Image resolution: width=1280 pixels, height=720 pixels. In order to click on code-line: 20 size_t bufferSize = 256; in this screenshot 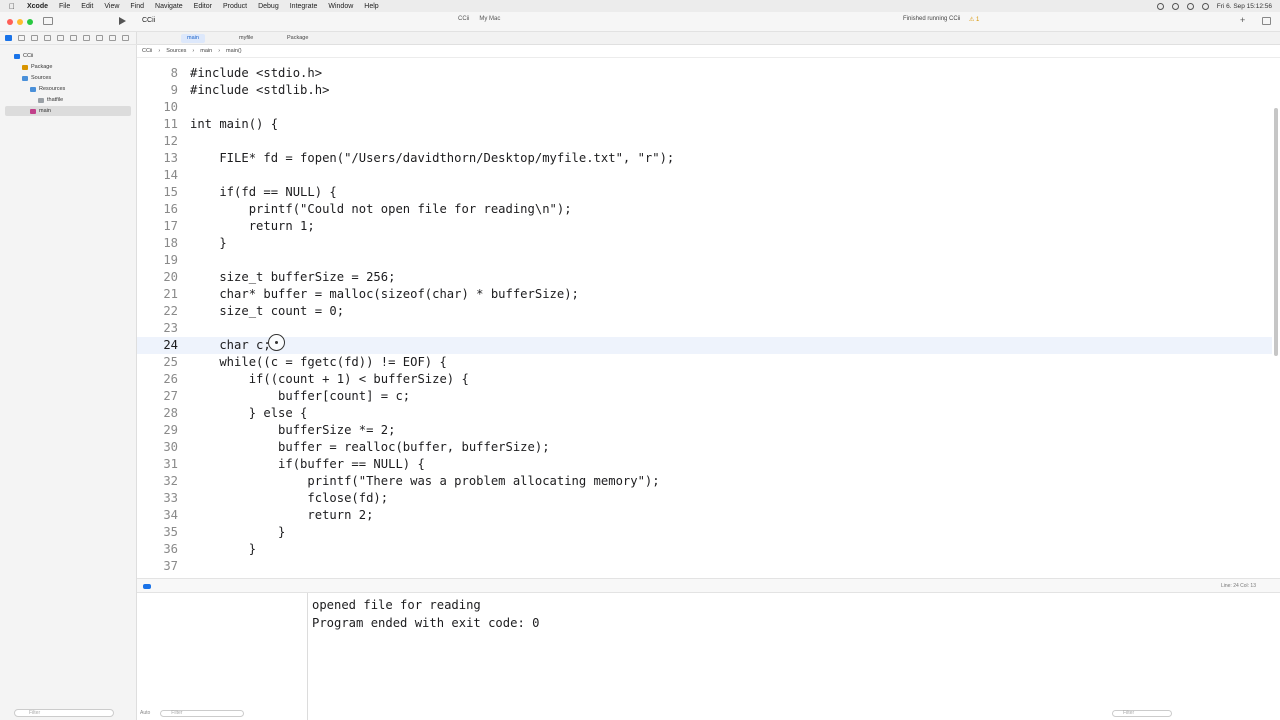, I will do `click(704, 277)`.